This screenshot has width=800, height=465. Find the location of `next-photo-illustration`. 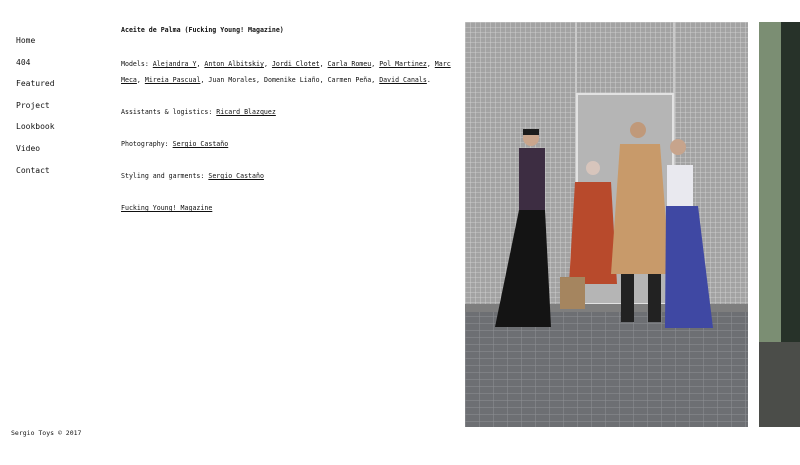

next-photo-illustration is located at coordinates (779, 224).